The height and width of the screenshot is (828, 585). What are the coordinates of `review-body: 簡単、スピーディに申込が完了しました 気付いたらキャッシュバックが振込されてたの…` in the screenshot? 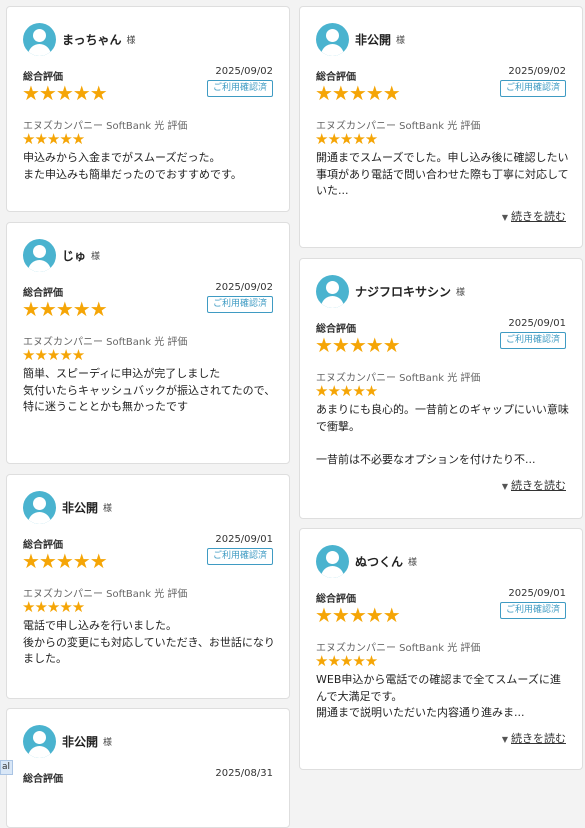 It's located at (149, 390).